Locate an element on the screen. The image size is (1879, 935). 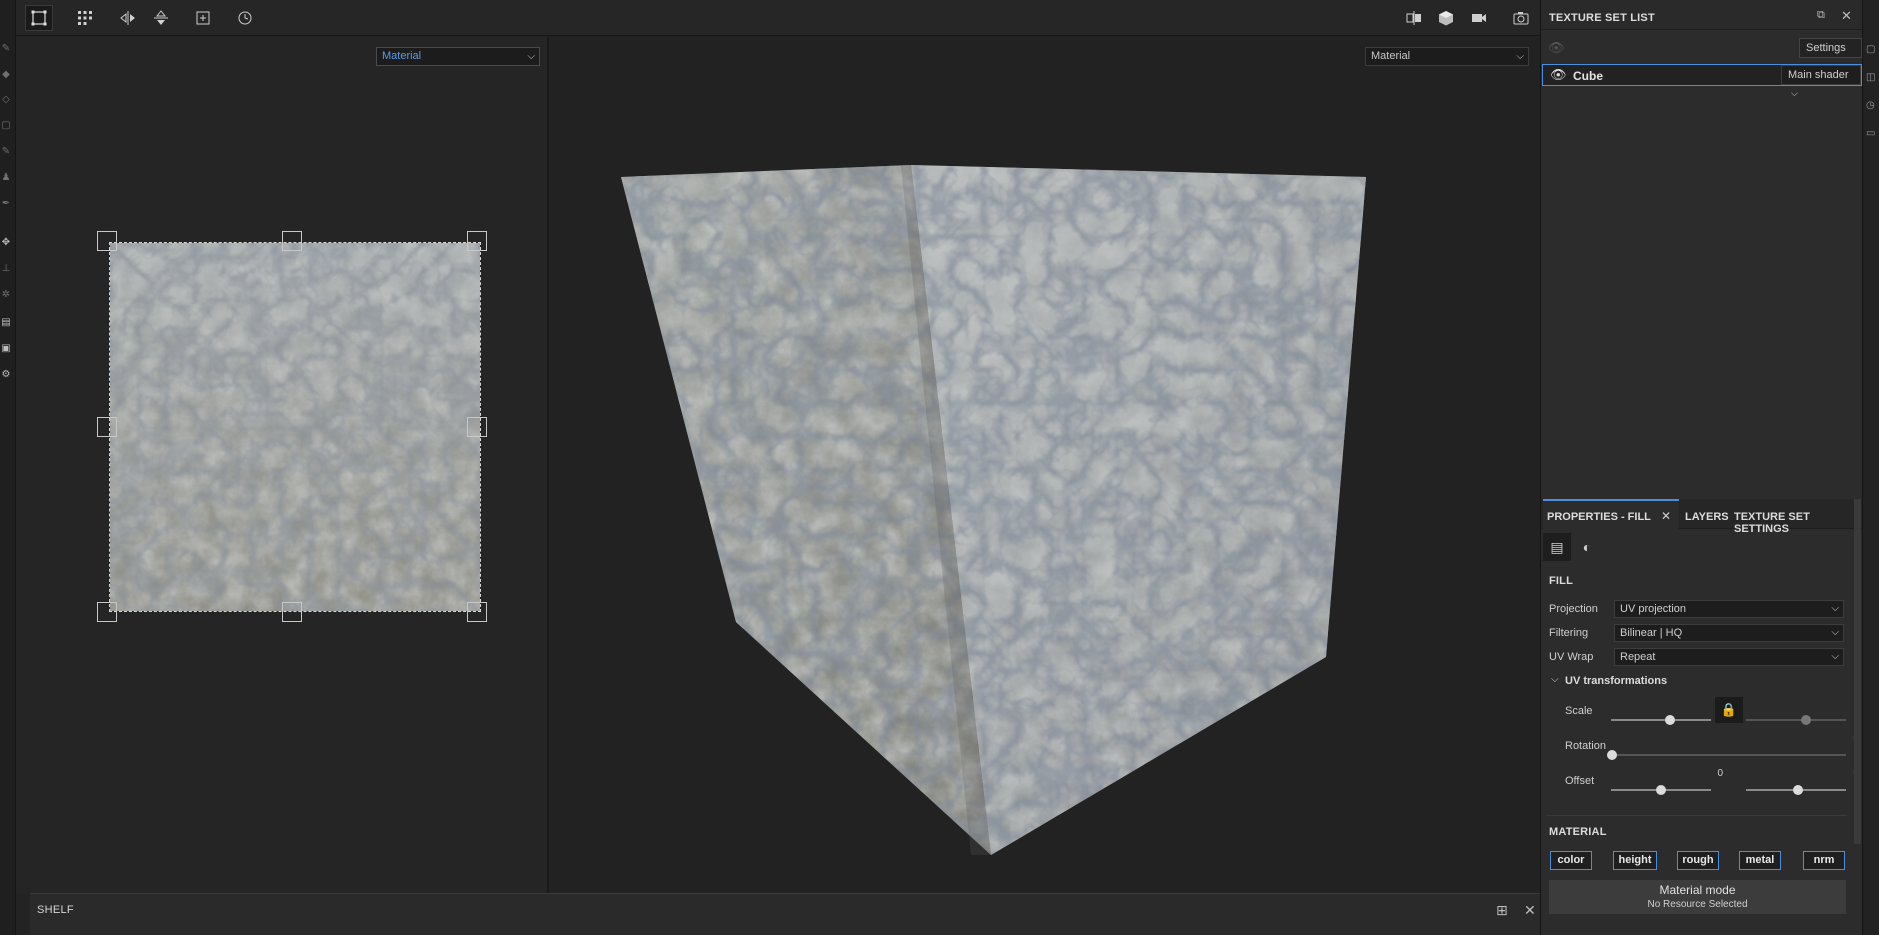
settings-button-label: Settings is located at coordinates (1826, 48).